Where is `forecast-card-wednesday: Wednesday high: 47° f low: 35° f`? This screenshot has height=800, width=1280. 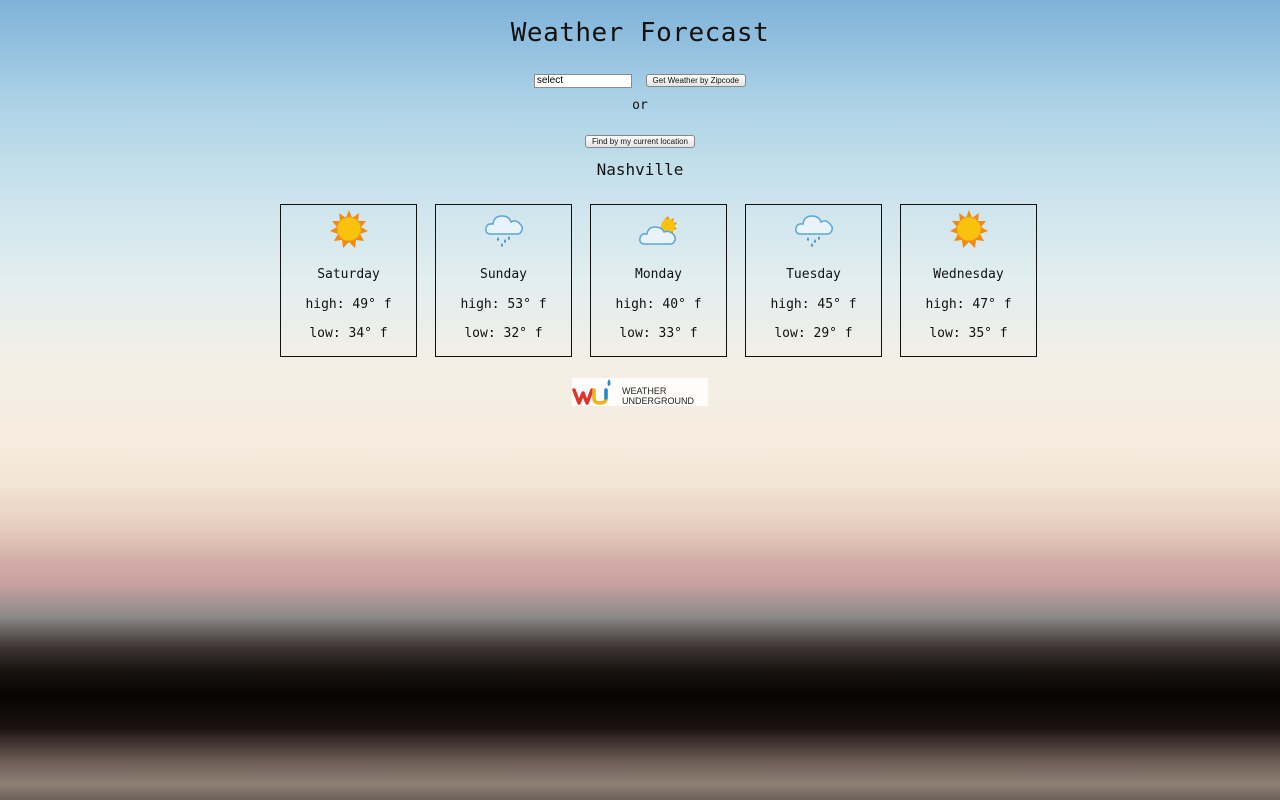 forecast-card-wednesday: Wednesday high: 47° f low: 35° f is located at coordinates (968, 280).